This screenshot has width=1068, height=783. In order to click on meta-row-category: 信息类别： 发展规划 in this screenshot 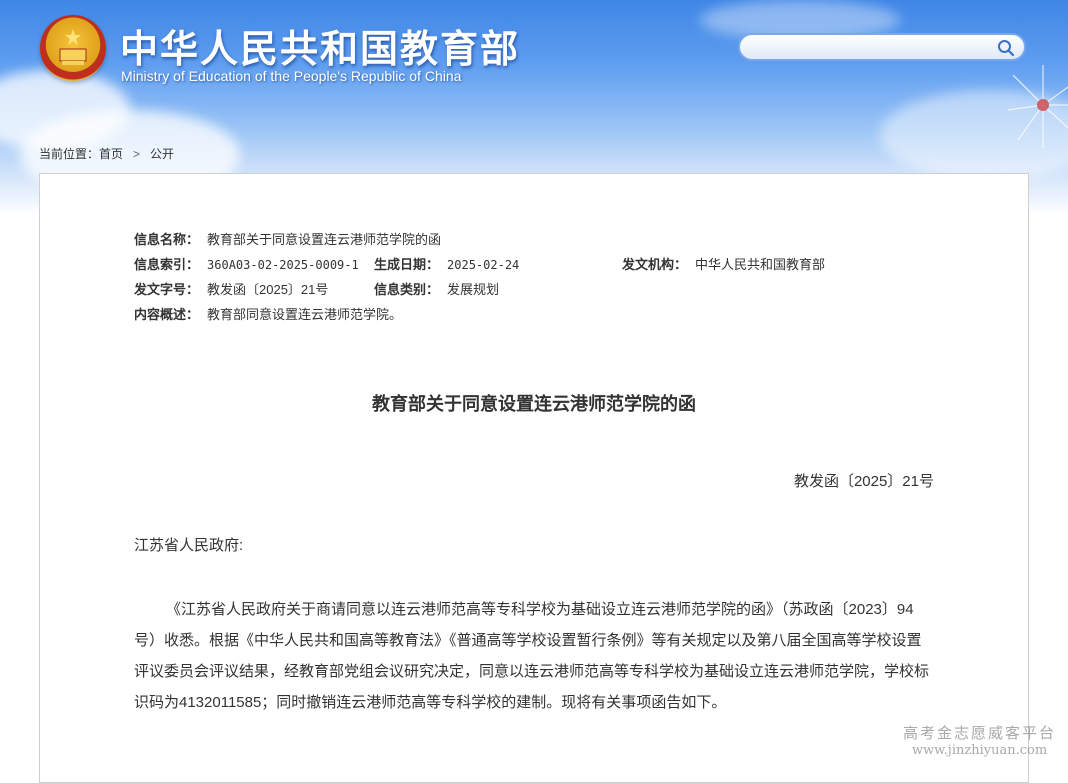, I will do `click(436, 288)`.